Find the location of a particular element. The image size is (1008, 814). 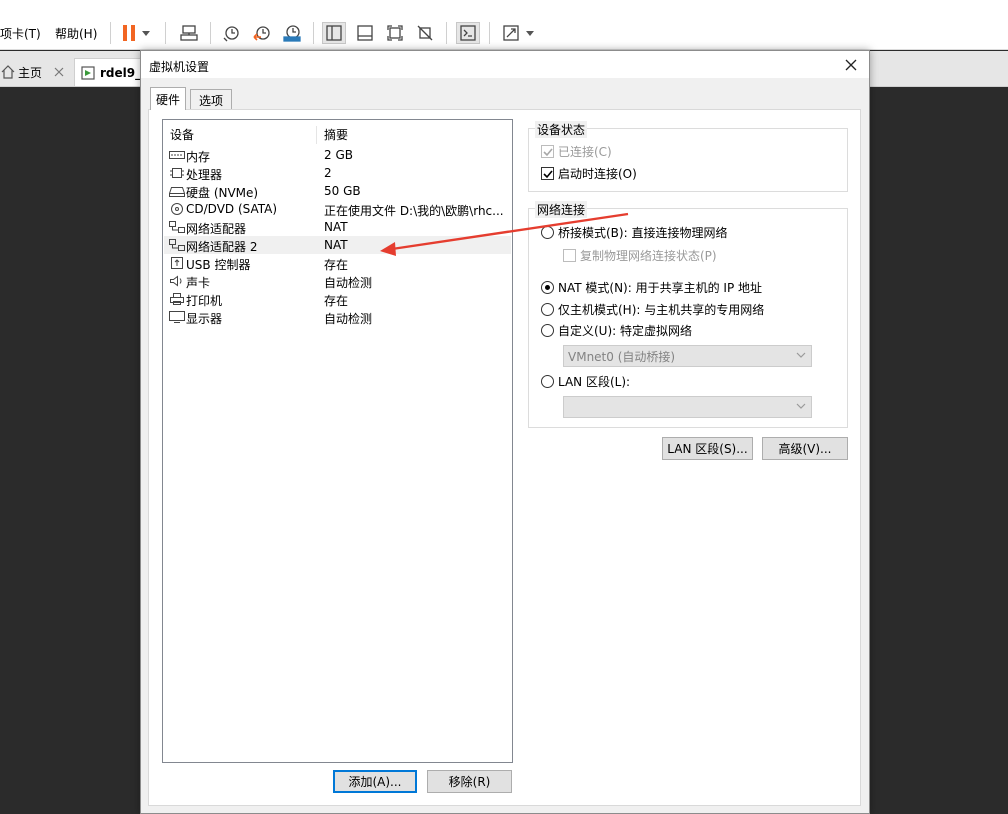

close-tab-icon is located at coordinates (59, 72).